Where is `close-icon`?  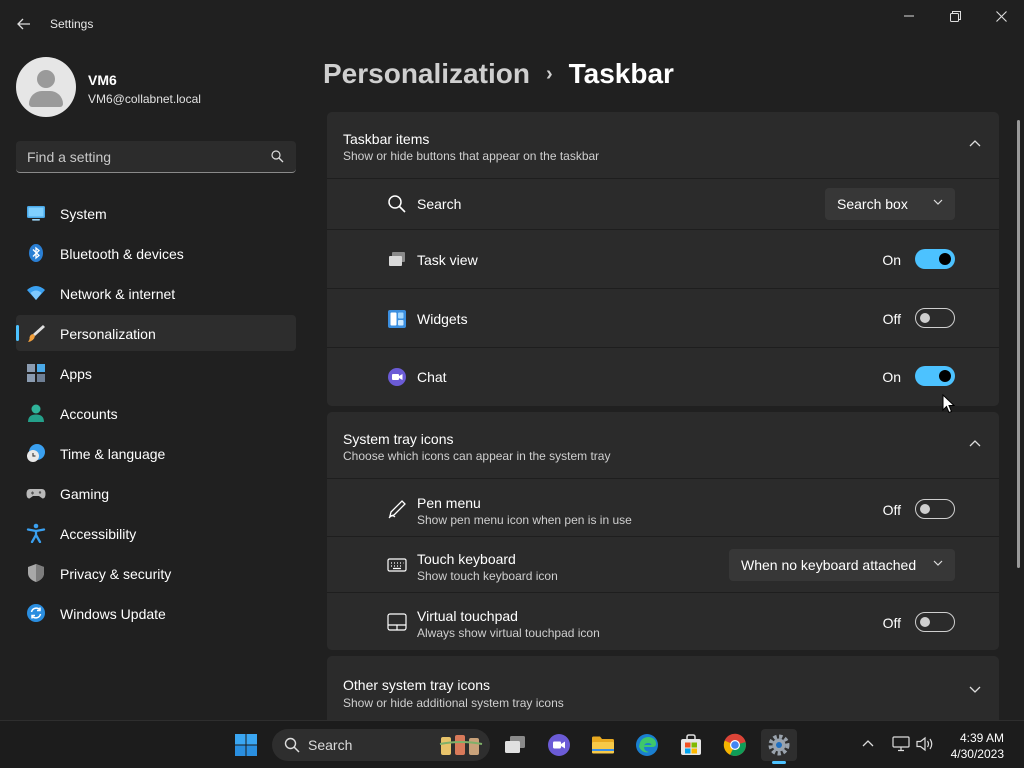 close-icon is located at coordinates (1001, 16).